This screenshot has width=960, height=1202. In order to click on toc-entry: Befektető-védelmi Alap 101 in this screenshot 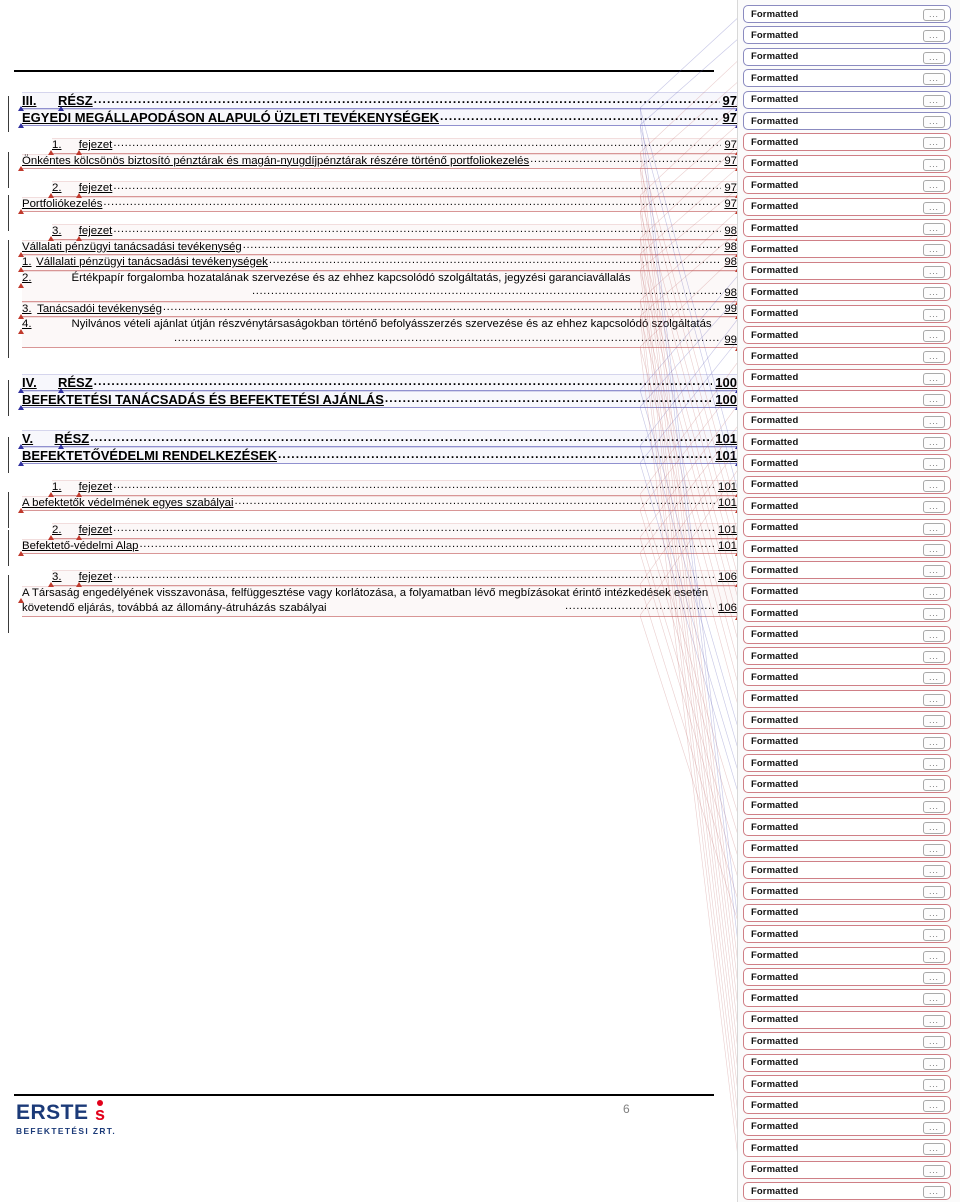, I will do `click(377, 547)`.